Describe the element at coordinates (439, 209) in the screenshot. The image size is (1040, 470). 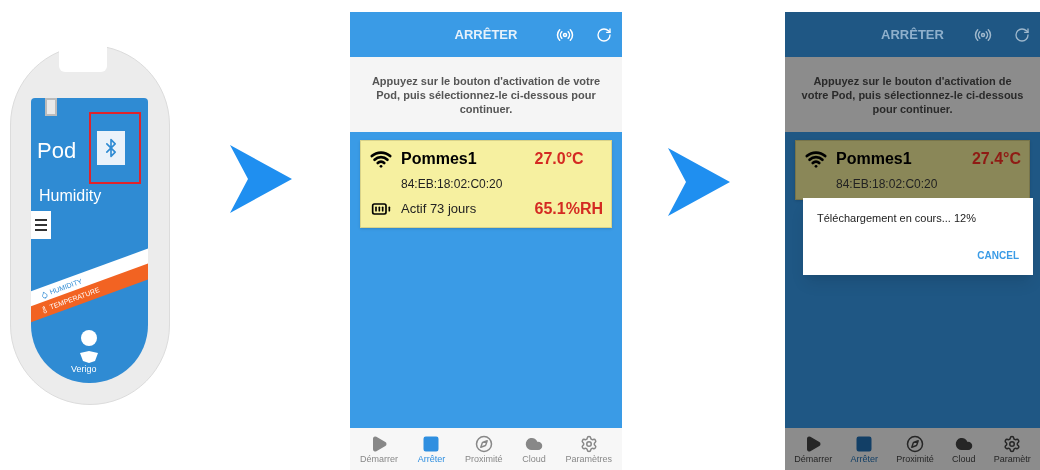
I see `status-text: Actif 73 jours` at that location.